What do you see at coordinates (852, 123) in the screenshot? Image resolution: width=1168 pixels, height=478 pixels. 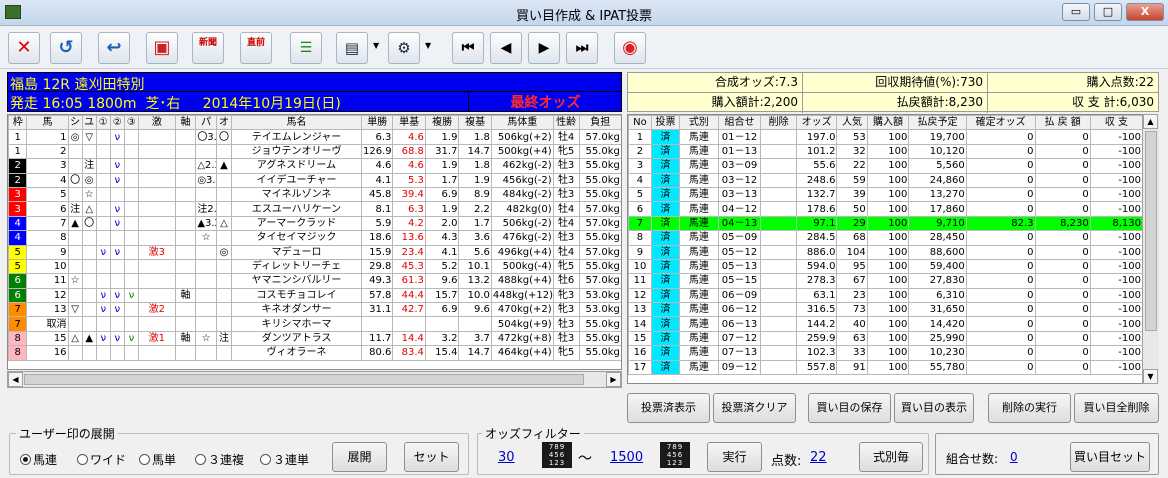 I see `bet-col-header: 人気` at bounding box center [852, 123].